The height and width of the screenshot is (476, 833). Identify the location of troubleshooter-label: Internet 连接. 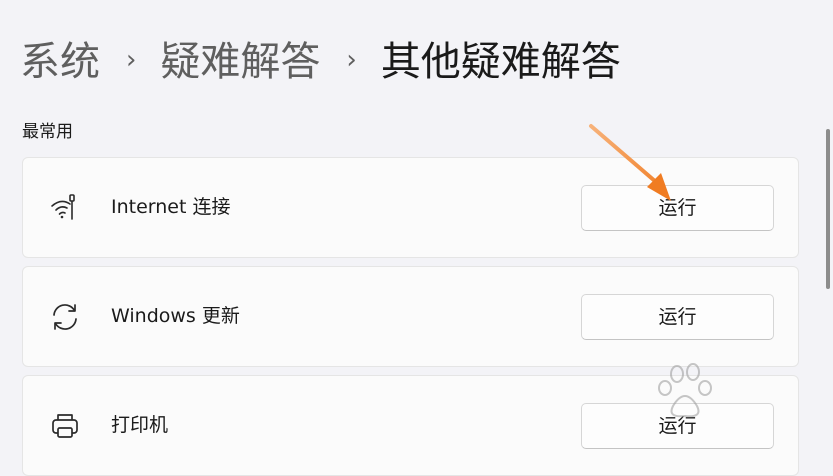
(171, 207).